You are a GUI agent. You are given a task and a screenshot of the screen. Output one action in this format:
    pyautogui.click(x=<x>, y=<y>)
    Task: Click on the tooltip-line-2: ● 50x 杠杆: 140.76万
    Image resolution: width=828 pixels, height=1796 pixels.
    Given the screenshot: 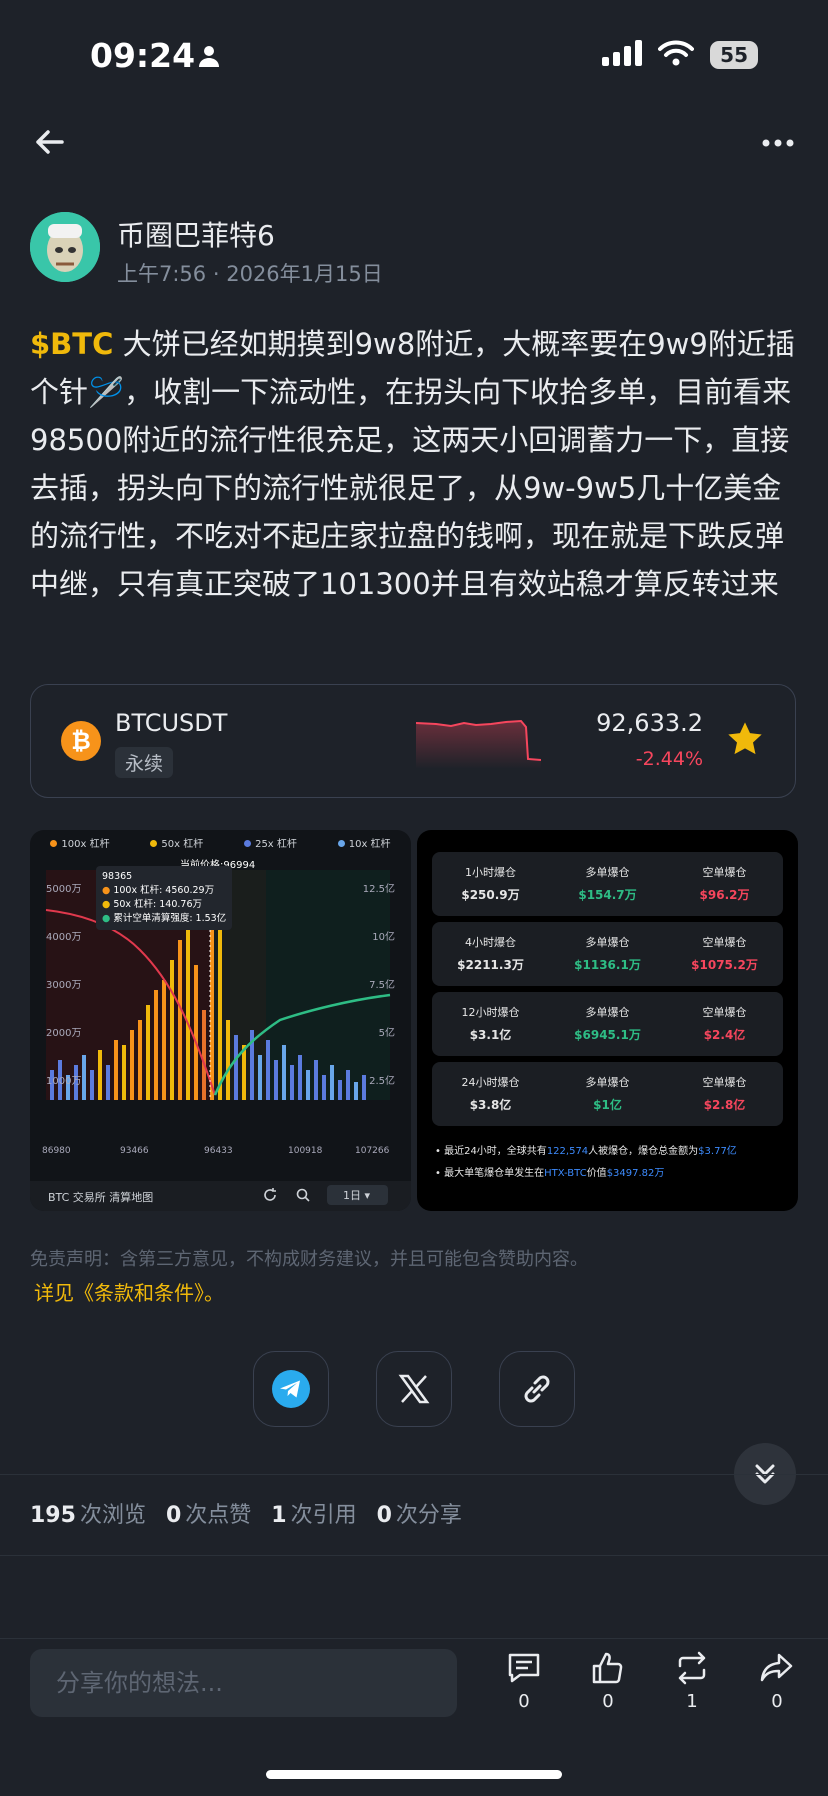 What is the action you would take?
    pyautogui.click(x=152, y=904)
    